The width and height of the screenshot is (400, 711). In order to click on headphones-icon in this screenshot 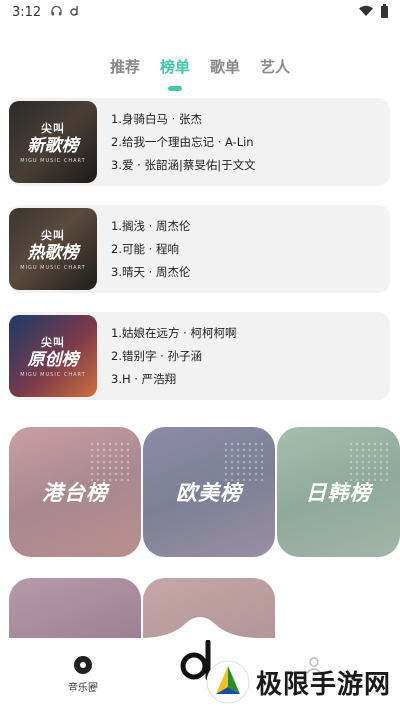, I will do `click(56, 12)`.